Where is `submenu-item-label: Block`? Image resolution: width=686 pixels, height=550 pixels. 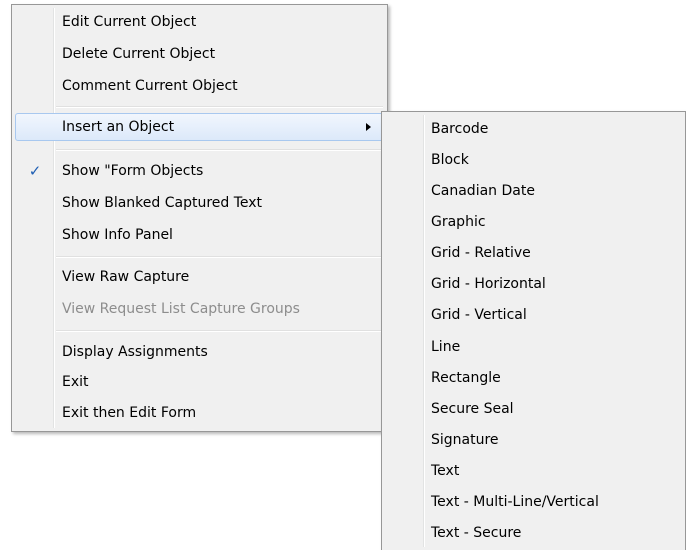 submenu-item-label: Block is located at coordinates (450, 160).